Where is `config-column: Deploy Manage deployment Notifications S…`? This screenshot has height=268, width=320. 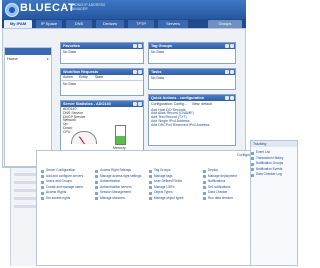
config-column: Deploy Manage deployment Notifications S… is located at coordinates (229, 185).